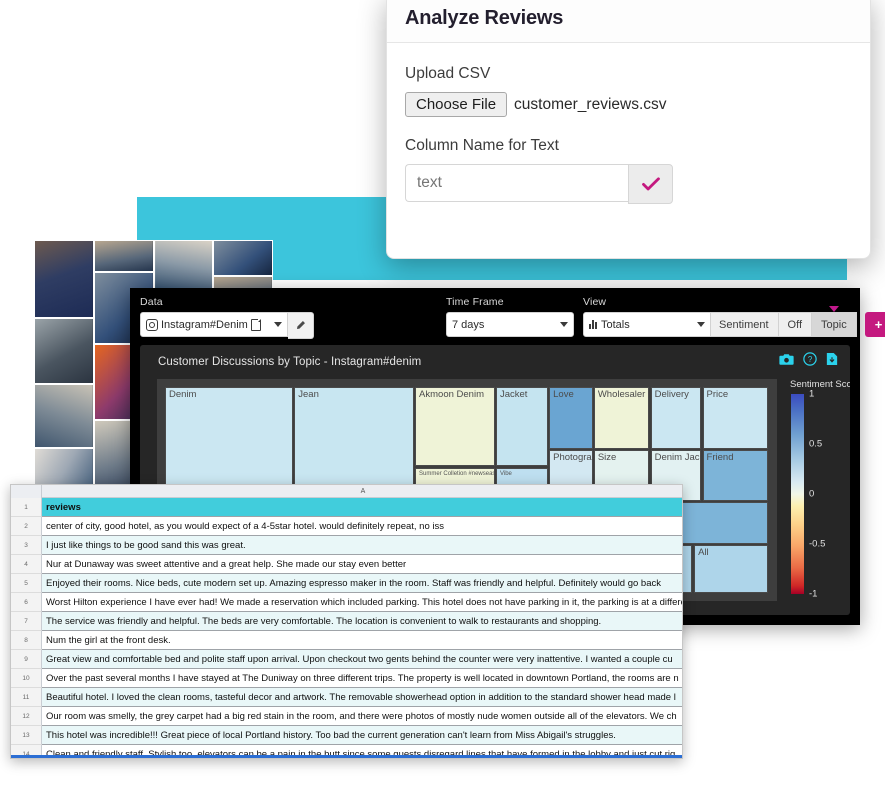 The height and width of the screenshot is (801, 885). I want to click on row-number: 8, so click(26, 640).